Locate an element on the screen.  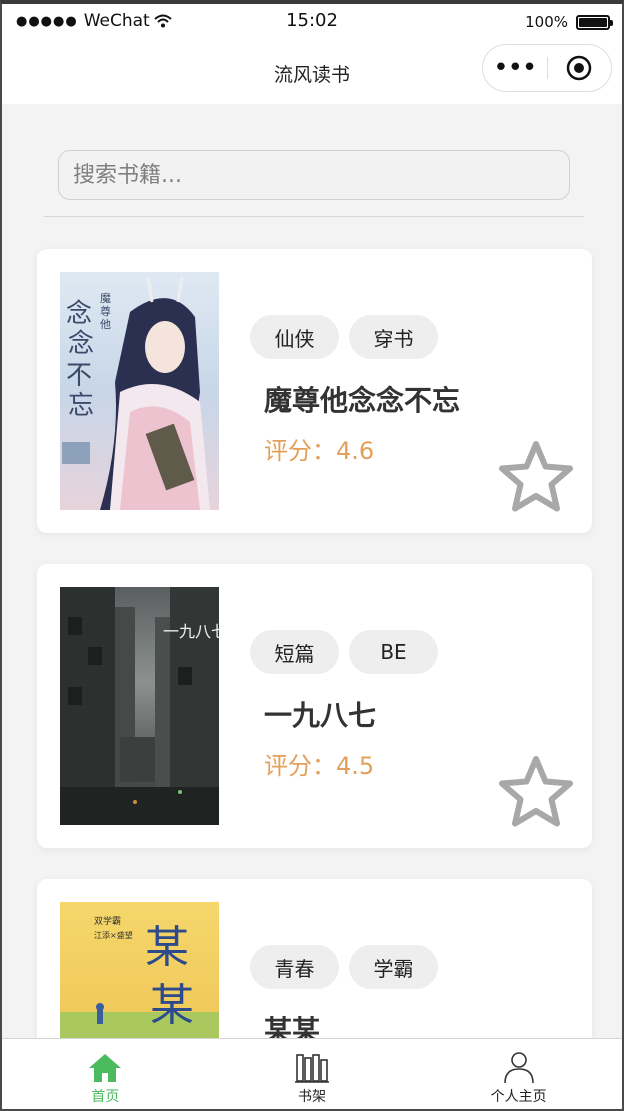
status-bar: ●●●●● WeChat 15:02 100% is located at coordinates (312, 24).